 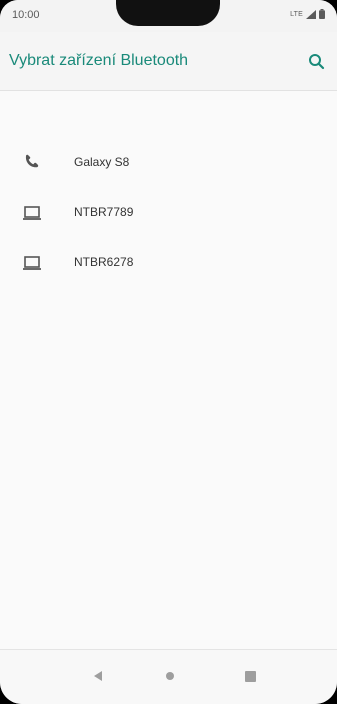 I want to click on status-bar: 10:00 LTE, so click(x=168, y=16).